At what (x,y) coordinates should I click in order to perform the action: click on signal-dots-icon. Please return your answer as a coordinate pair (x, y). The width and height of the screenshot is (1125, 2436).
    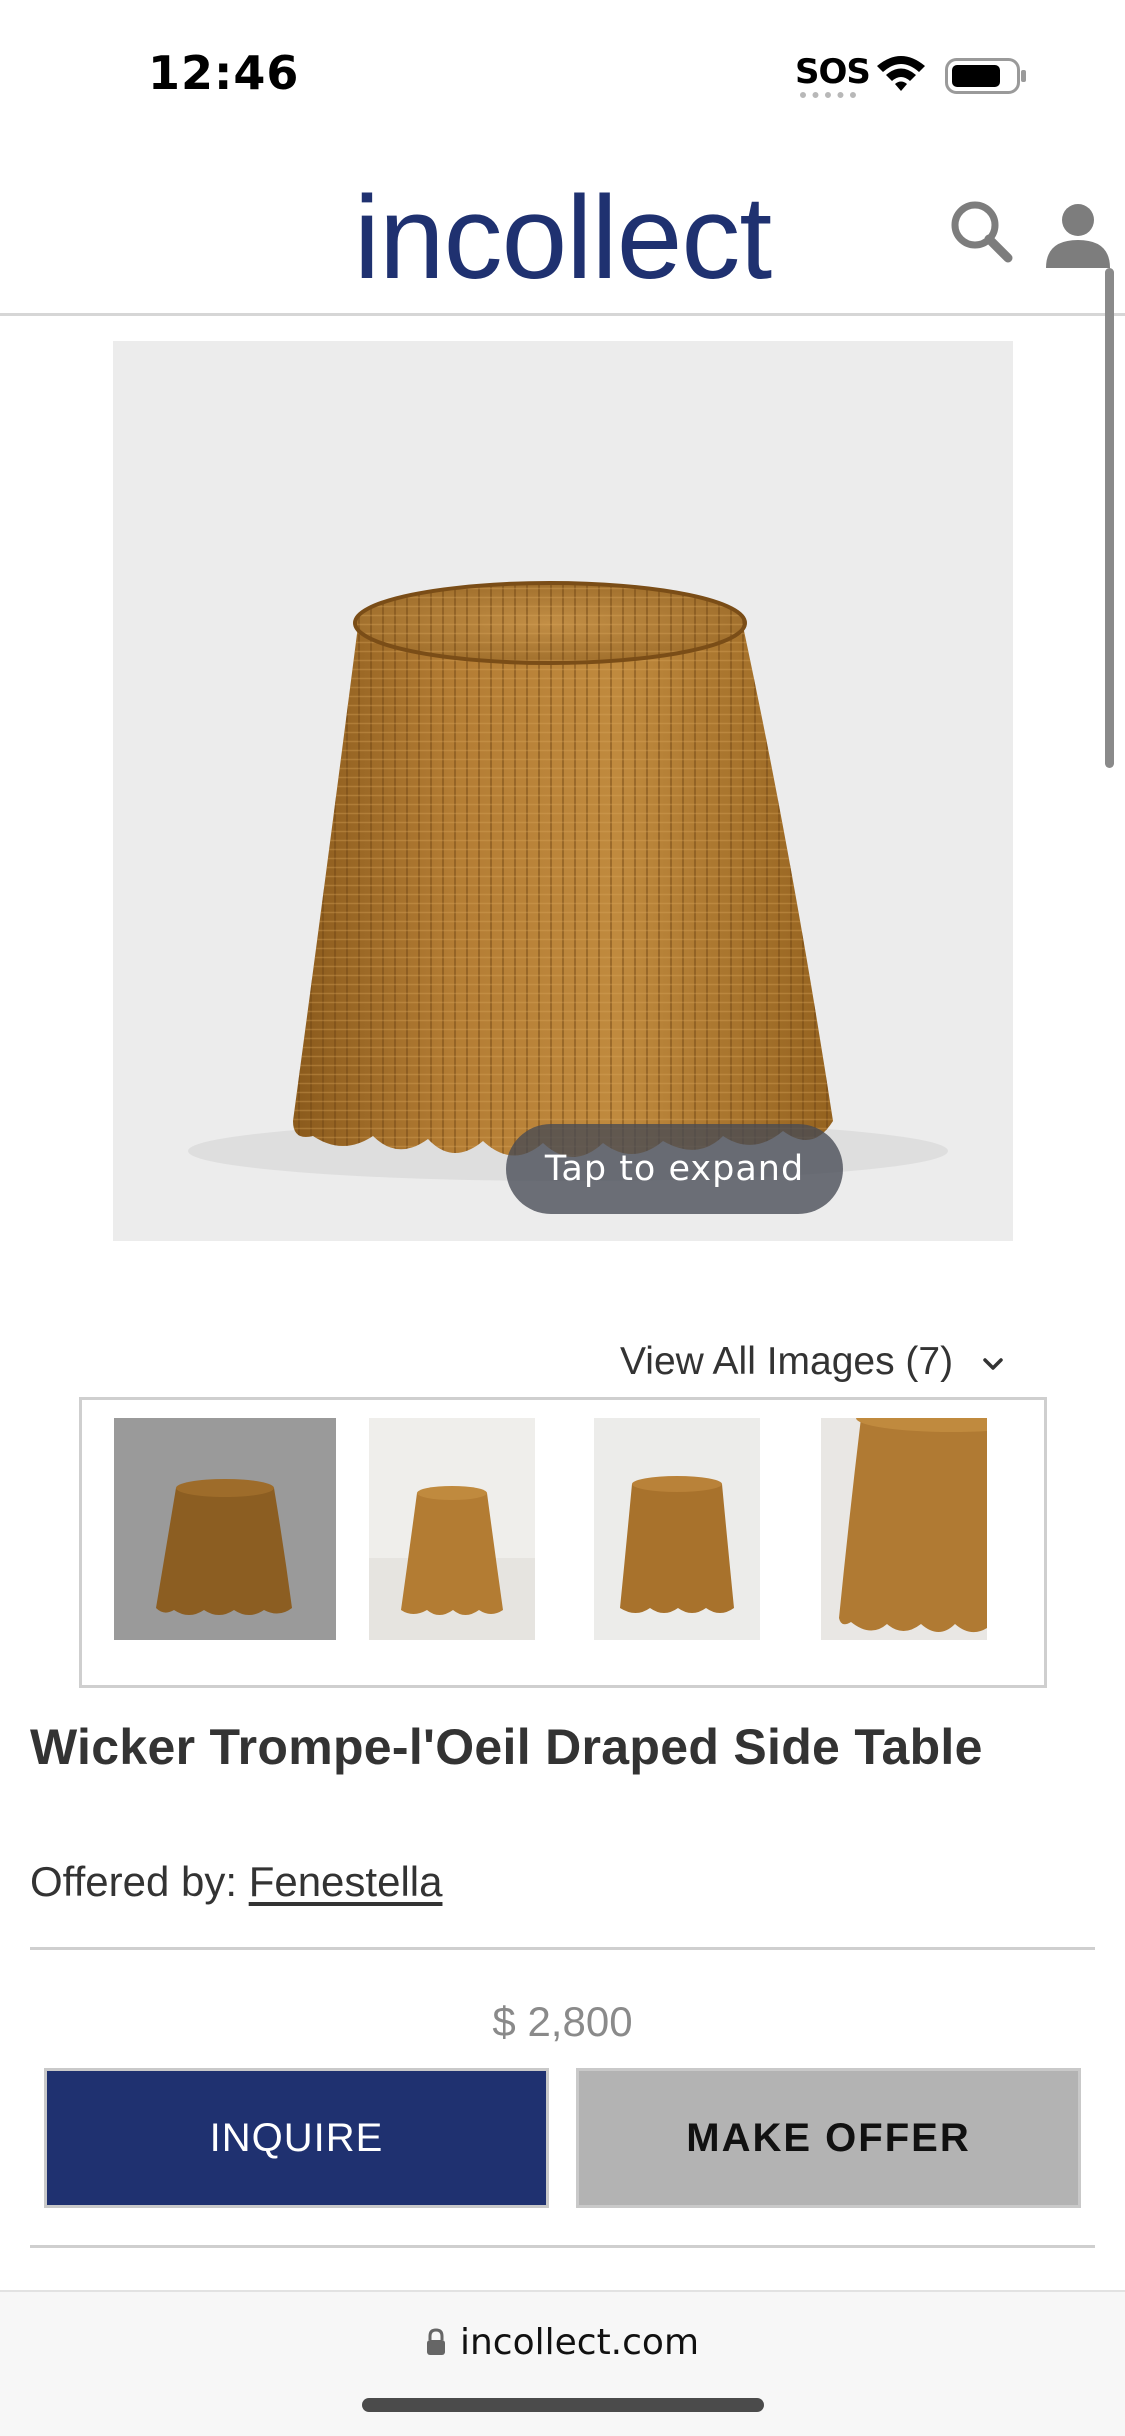
    Looking at the image, I should click on (828, 95).